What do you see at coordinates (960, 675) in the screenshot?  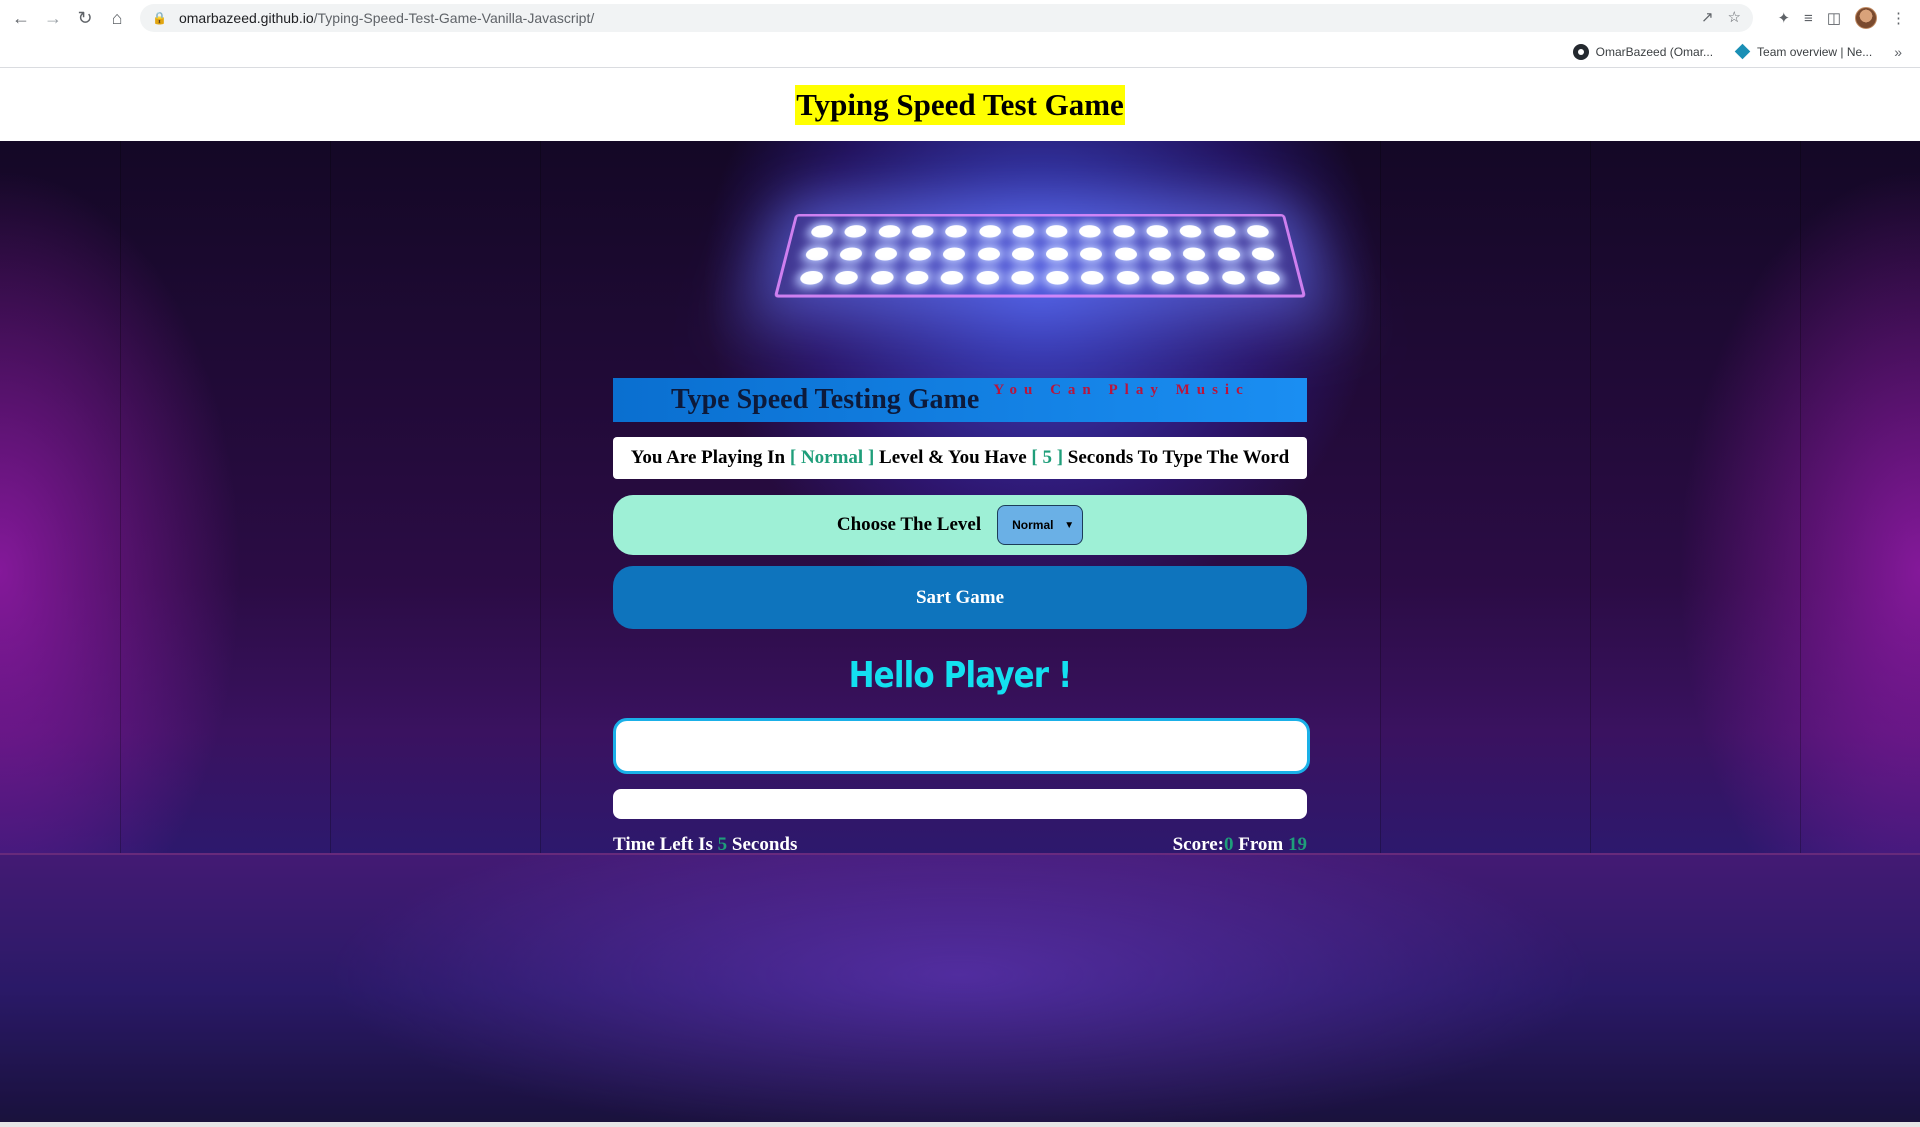 I see `greeting-text: Hello Player !` at bounding box center [960, 675].